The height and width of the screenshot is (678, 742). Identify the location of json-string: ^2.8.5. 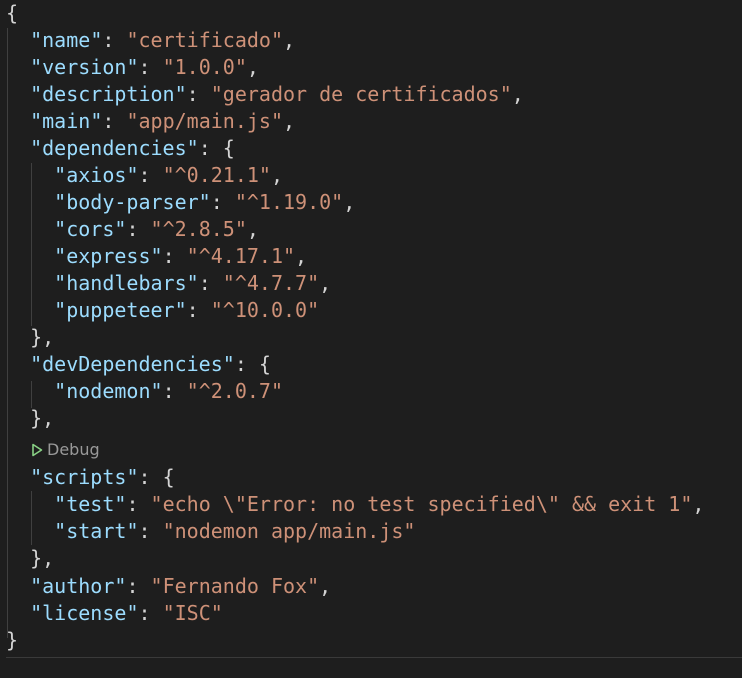
(198, 229).